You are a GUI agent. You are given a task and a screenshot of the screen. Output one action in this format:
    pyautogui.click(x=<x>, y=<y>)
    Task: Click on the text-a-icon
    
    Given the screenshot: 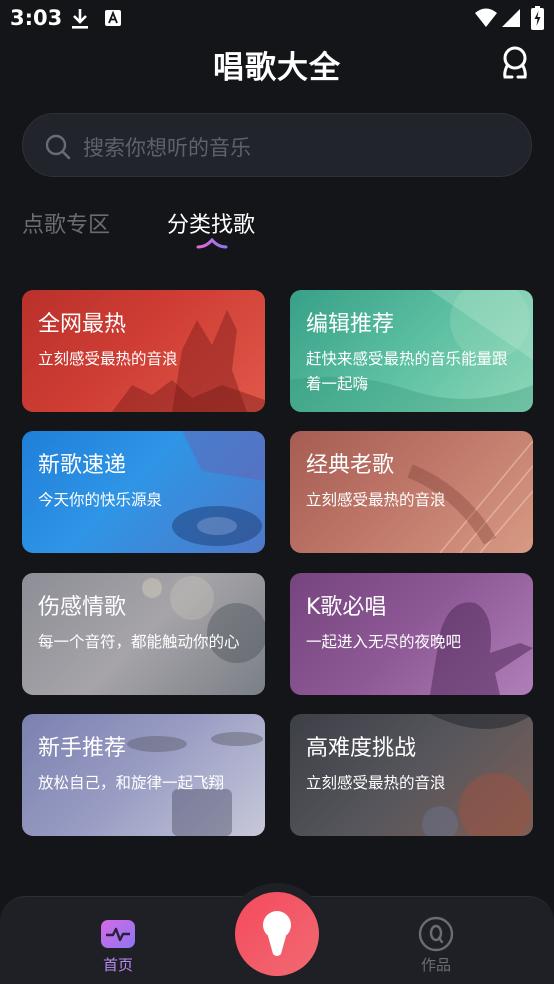 What is the action you would take?
    pyautogui.click(x=113, y=18)
    